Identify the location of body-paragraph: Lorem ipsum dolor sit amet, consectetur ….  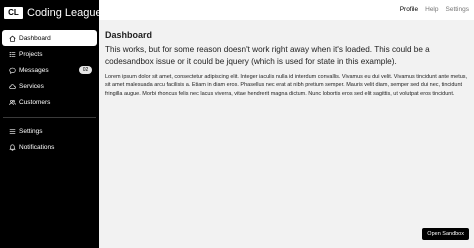
(286, 85).